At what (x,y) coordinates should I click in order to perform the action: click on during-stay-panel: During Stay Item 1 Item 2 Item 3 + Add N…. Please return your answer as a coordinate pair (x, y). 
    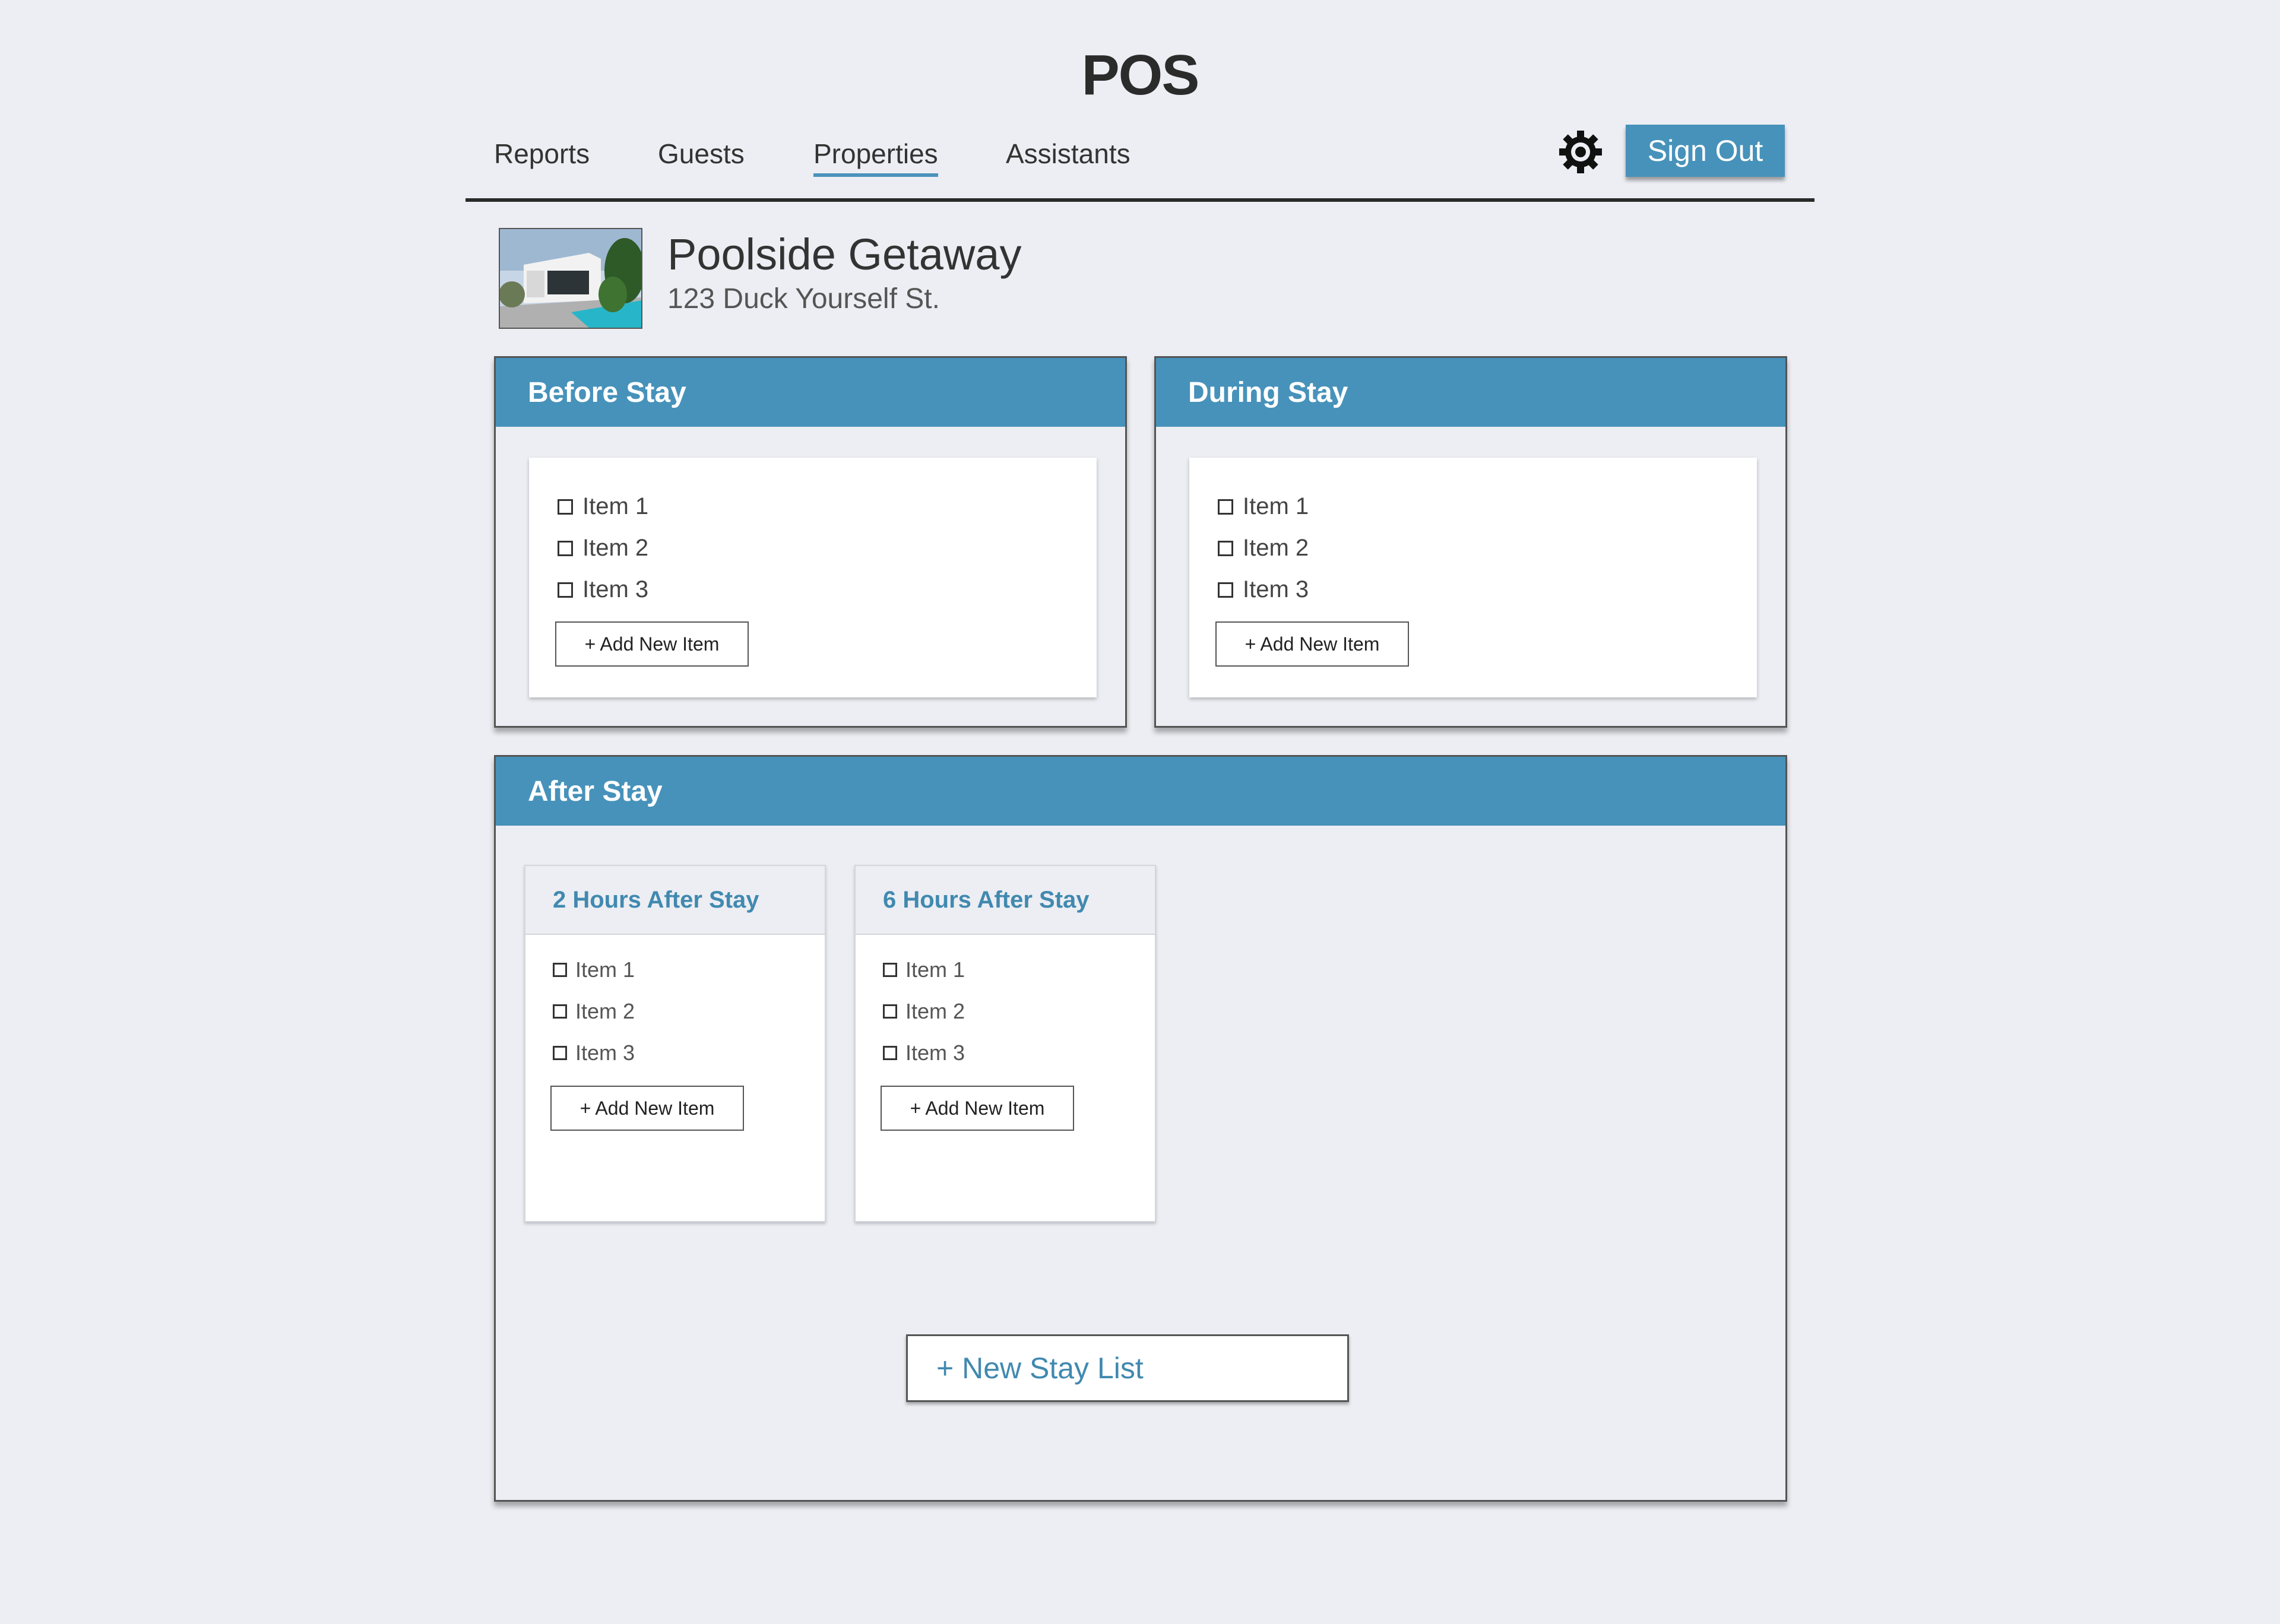
    Looking at the image, I should click on (1470, 542).